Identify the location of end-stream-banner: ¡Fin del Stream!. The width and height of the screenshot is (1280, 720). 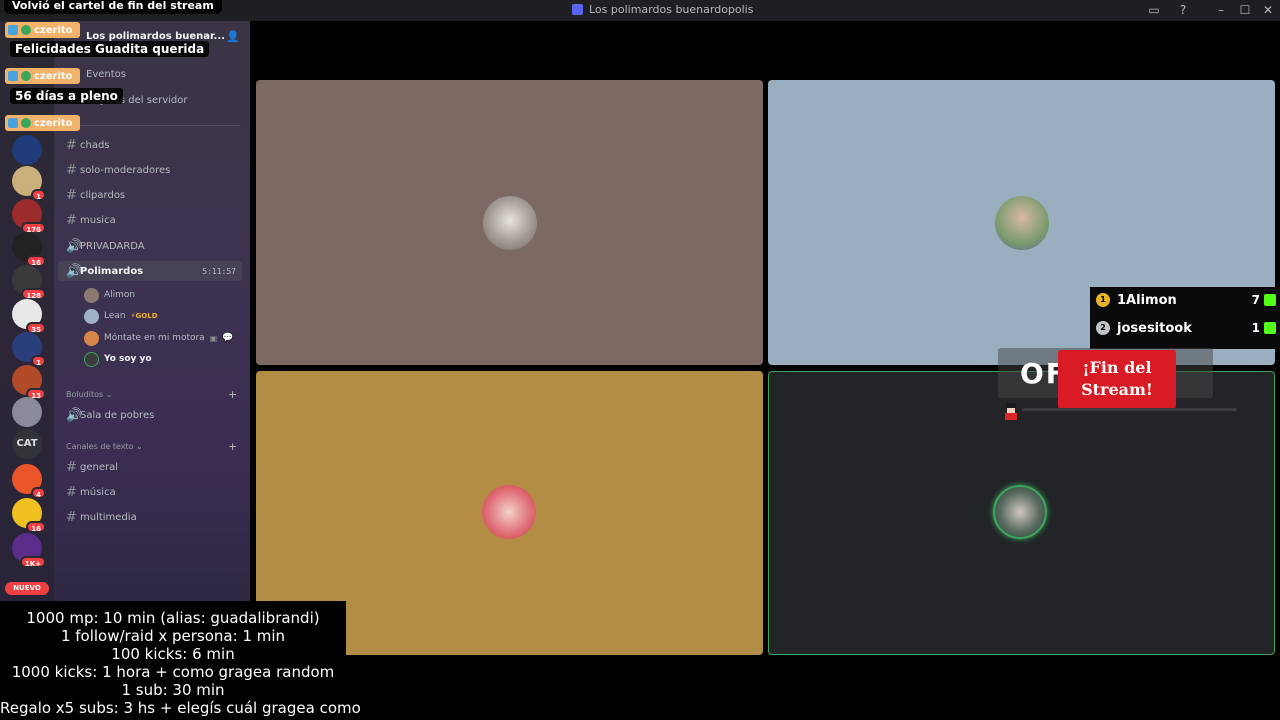
(1117, 379).